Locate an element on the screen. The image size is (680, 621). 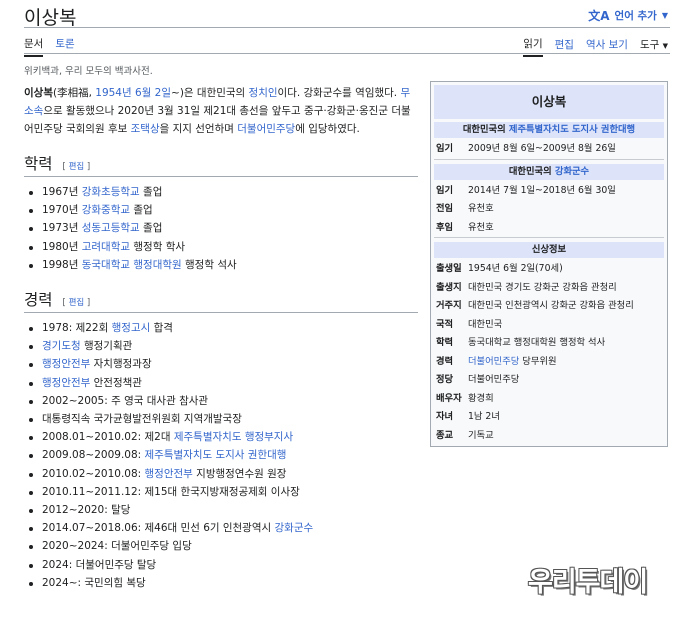
infobox-row: 전임 유천호 is located at coordinates (549, 207).